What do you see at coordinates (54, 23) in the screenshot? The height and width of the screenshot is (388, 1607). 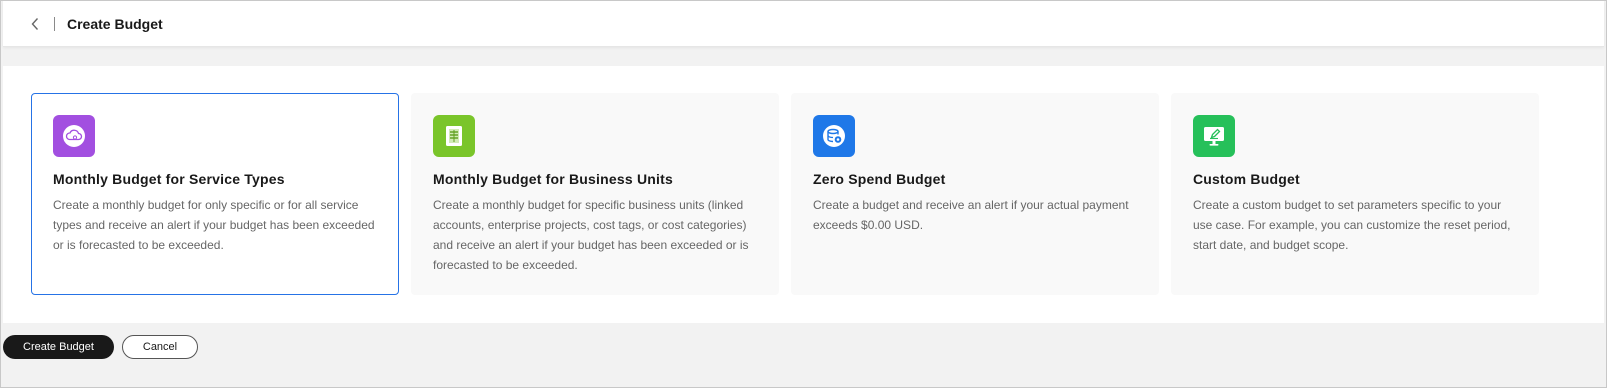 I see `header-divider` at bounding box center [54, 23].